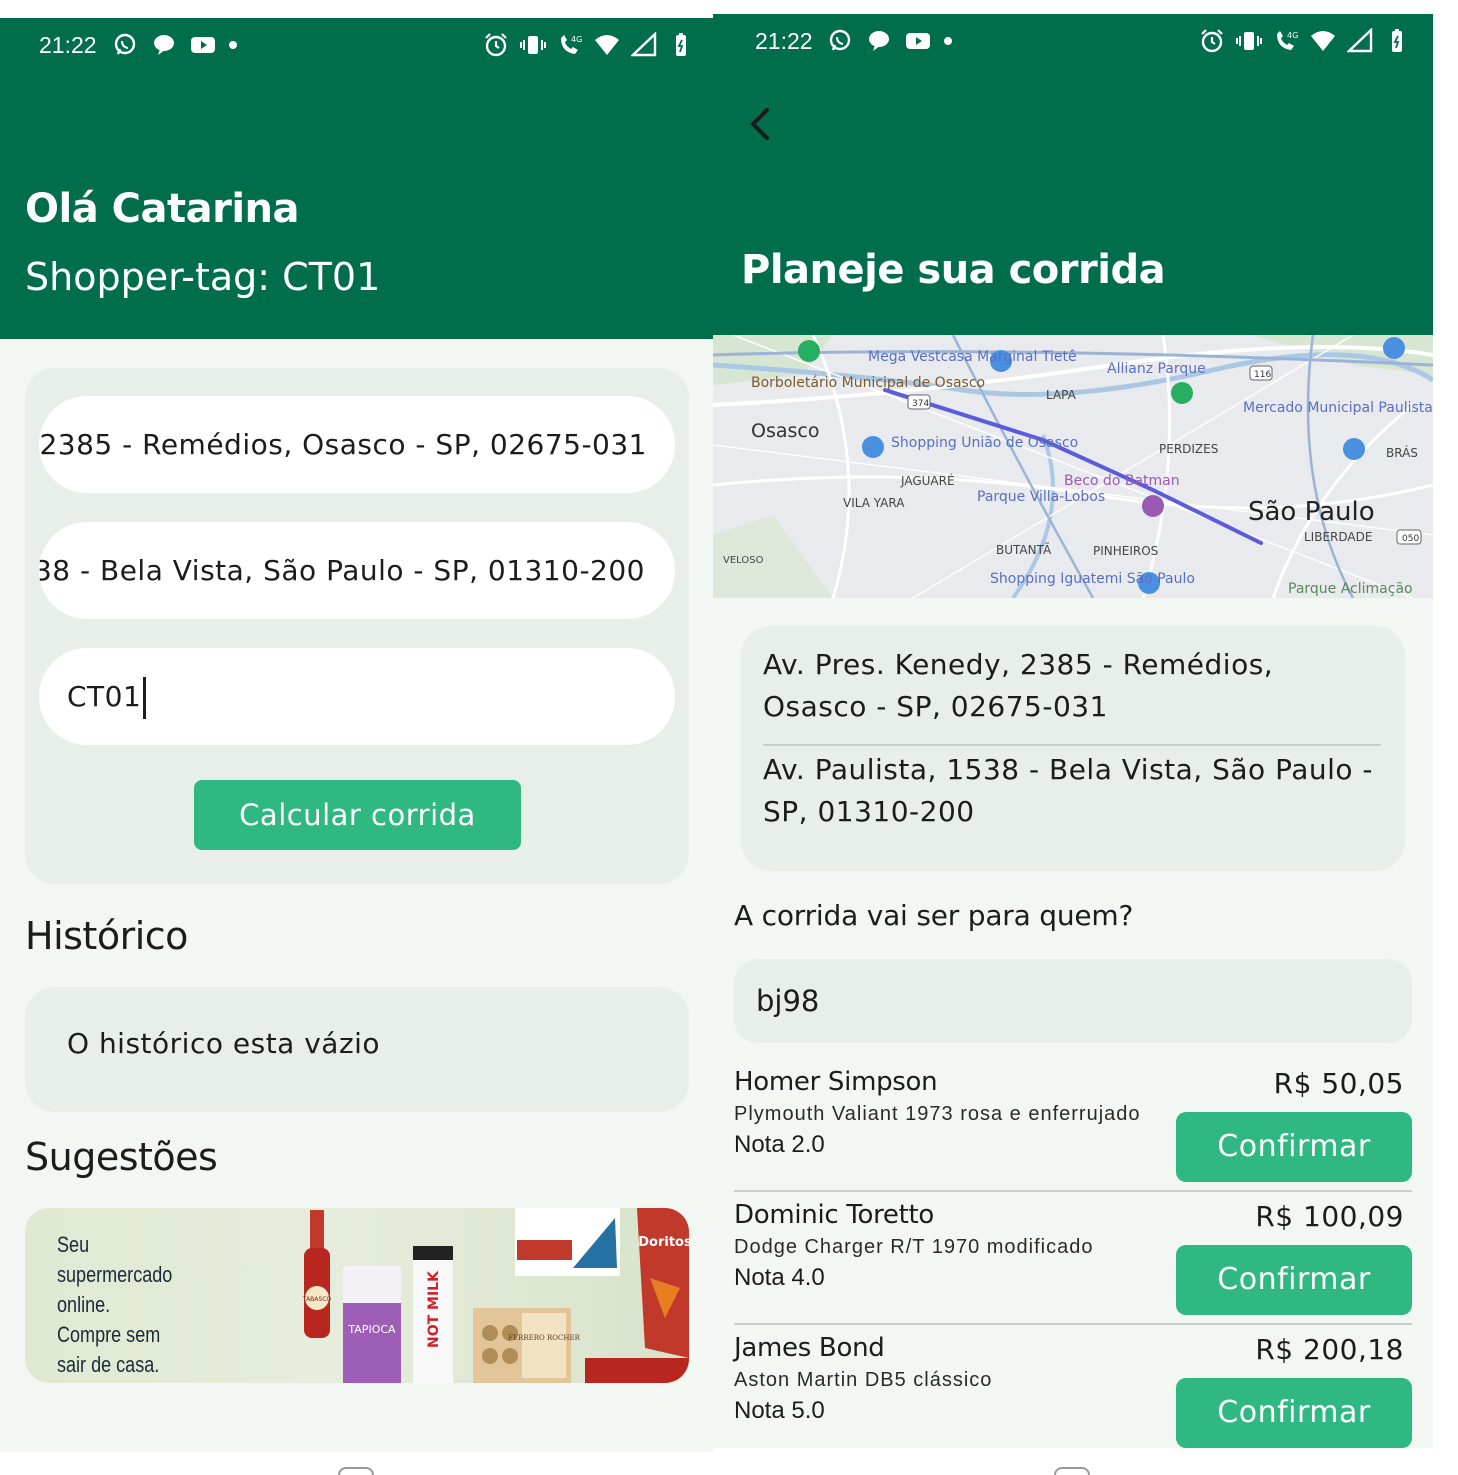  I want to click on banner-product-label: TABASCO, so click(317, 1299).